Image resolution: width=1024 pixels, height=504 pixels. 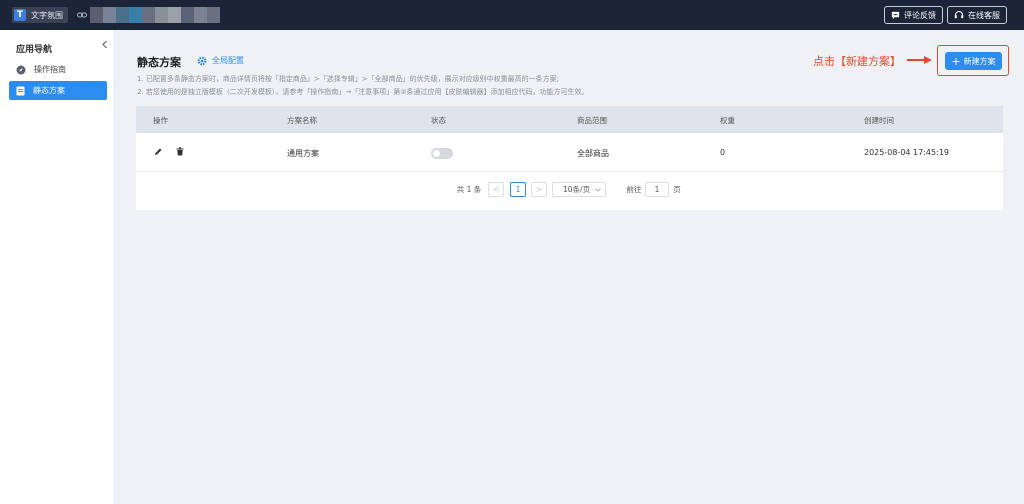 What do you see at coordinates (723, 152) in the screenshot?
I see `cell-weight: 0` at bounding box center [723, 152].